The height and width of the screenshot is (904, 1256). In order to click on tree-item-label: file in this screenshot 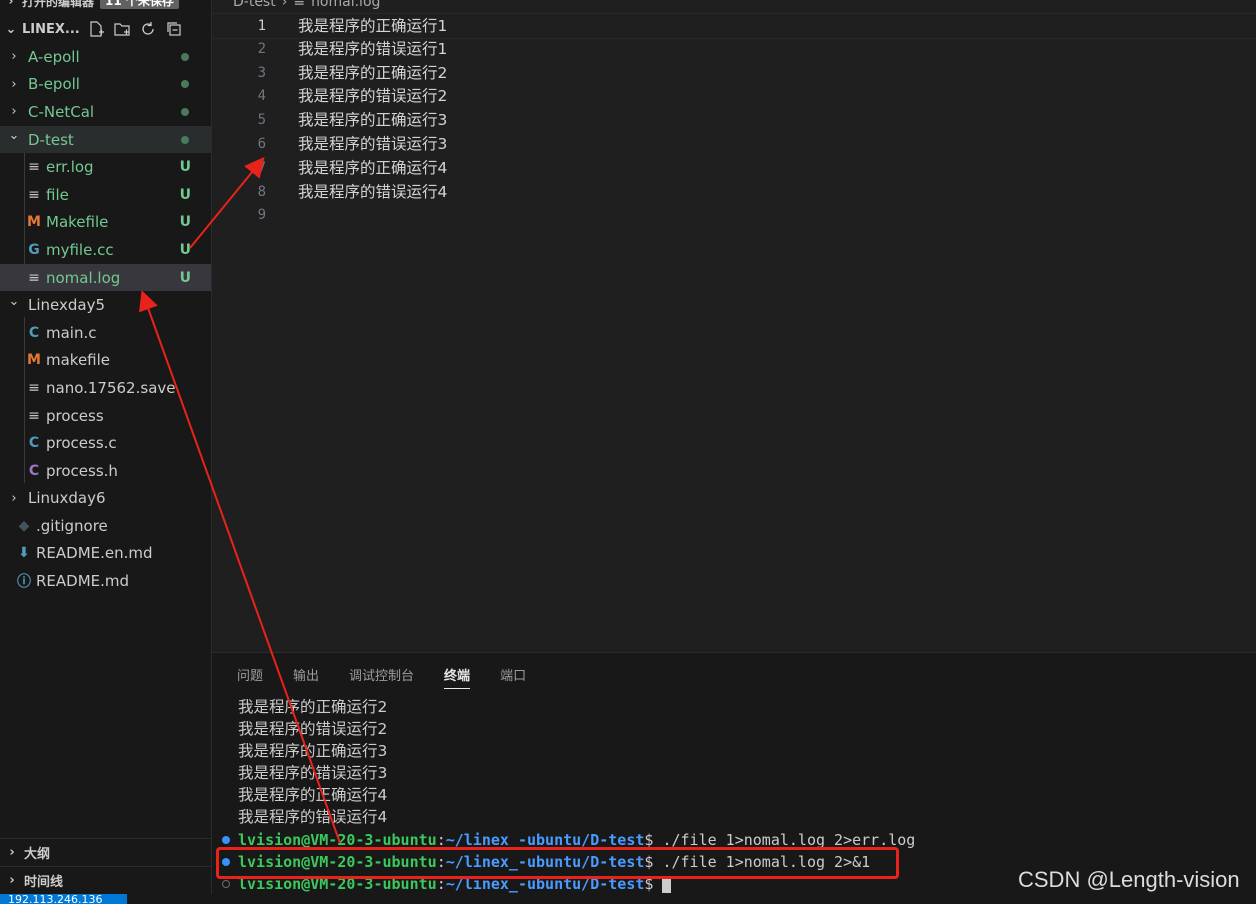, I will do `click(57, 194)`.